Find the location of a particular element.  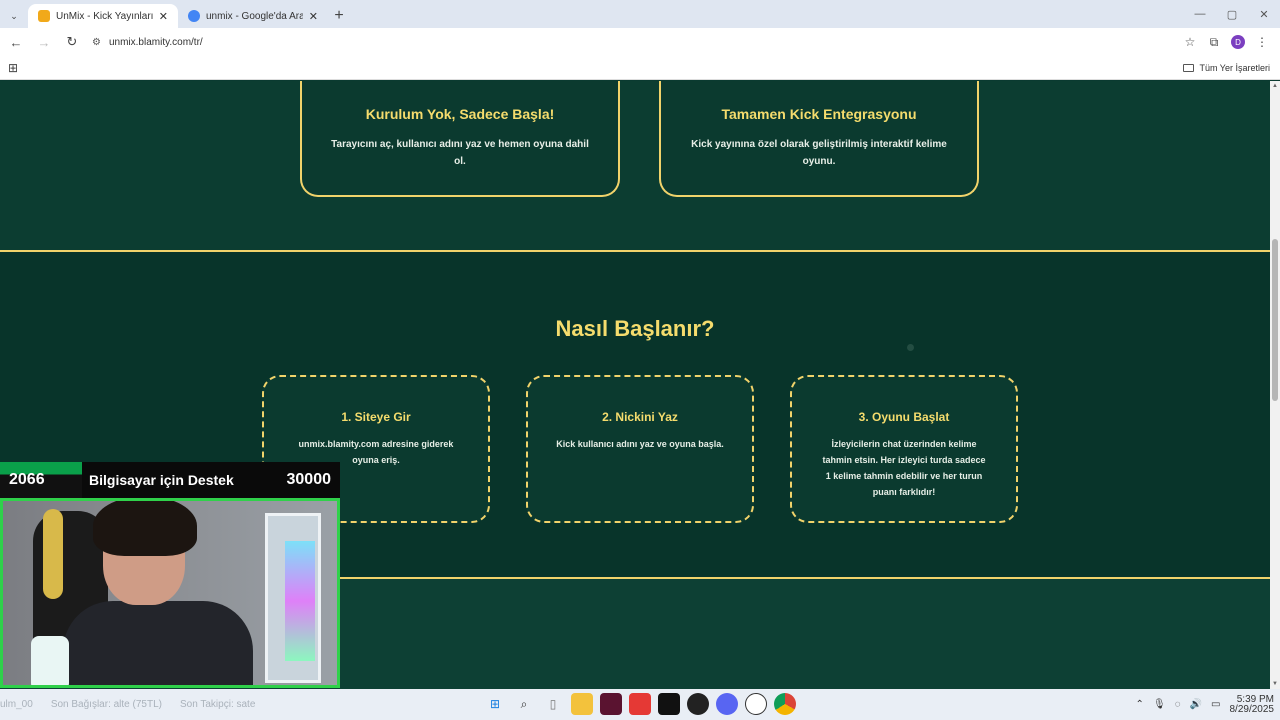

folder-icon is located at coordinates (1189, 67).